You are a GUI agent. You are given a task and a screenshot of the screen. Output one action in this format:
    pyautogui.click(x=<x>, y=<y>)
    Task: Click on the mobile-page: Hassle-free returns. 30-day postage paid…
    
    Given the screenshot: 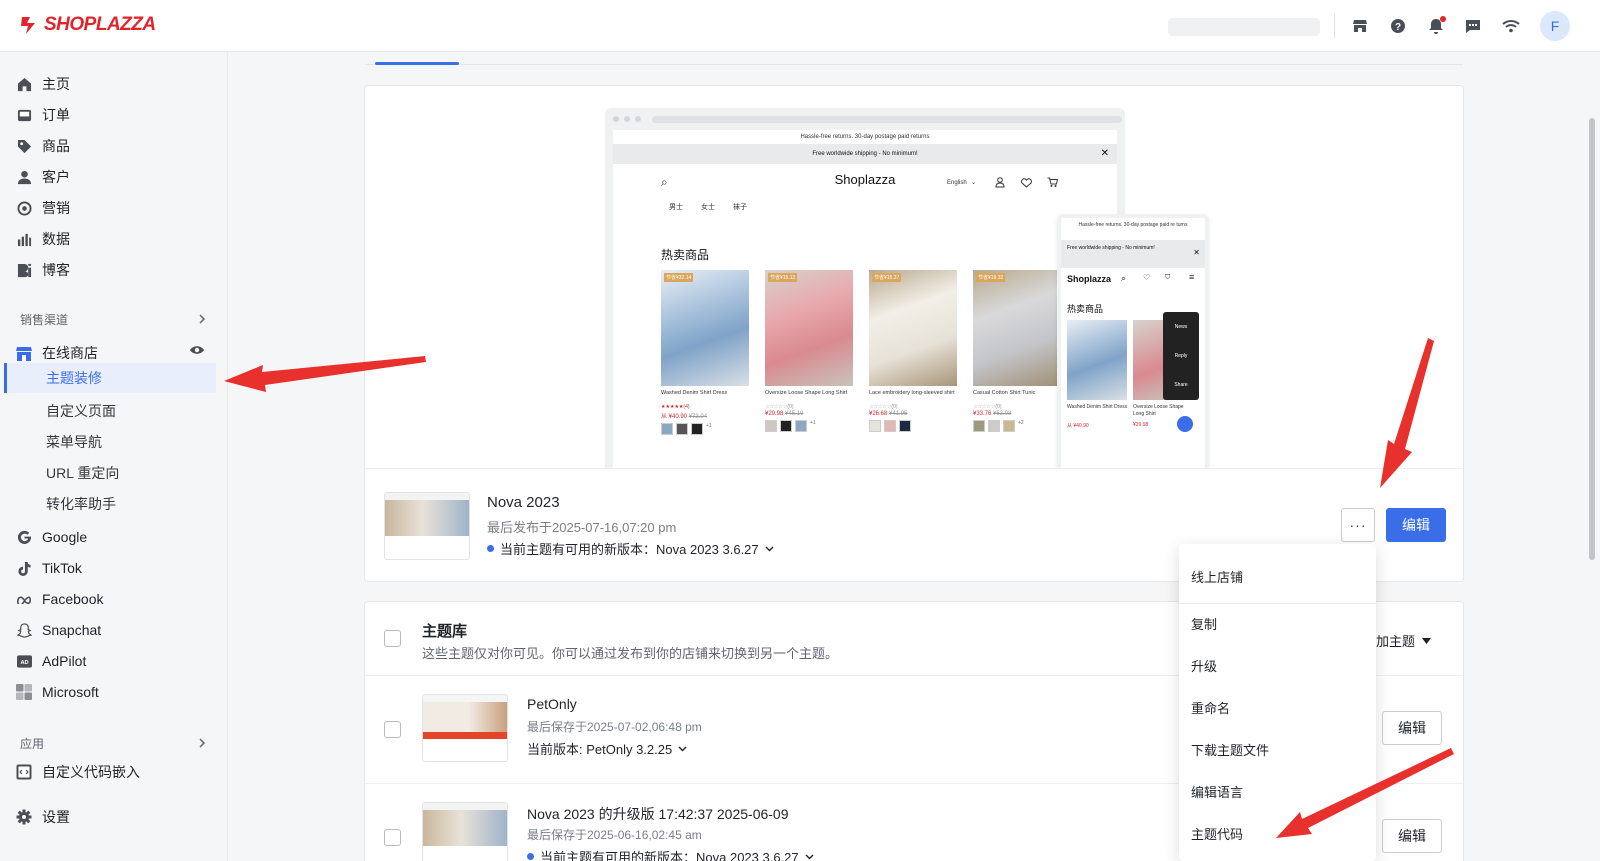 What is the action you would take?
    pyautogui.click(x=1133, y=343)
    